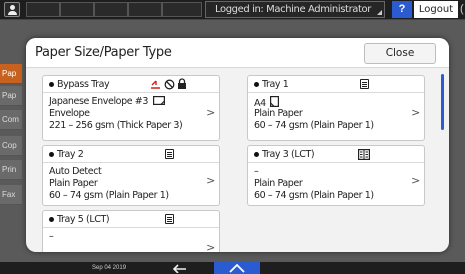 The width and height of the screenshot is (465, 274). Describe the element at coordinates (83, 219) in the screenshot. I see `tray-name: Tray 5 (LCT)` at that location.